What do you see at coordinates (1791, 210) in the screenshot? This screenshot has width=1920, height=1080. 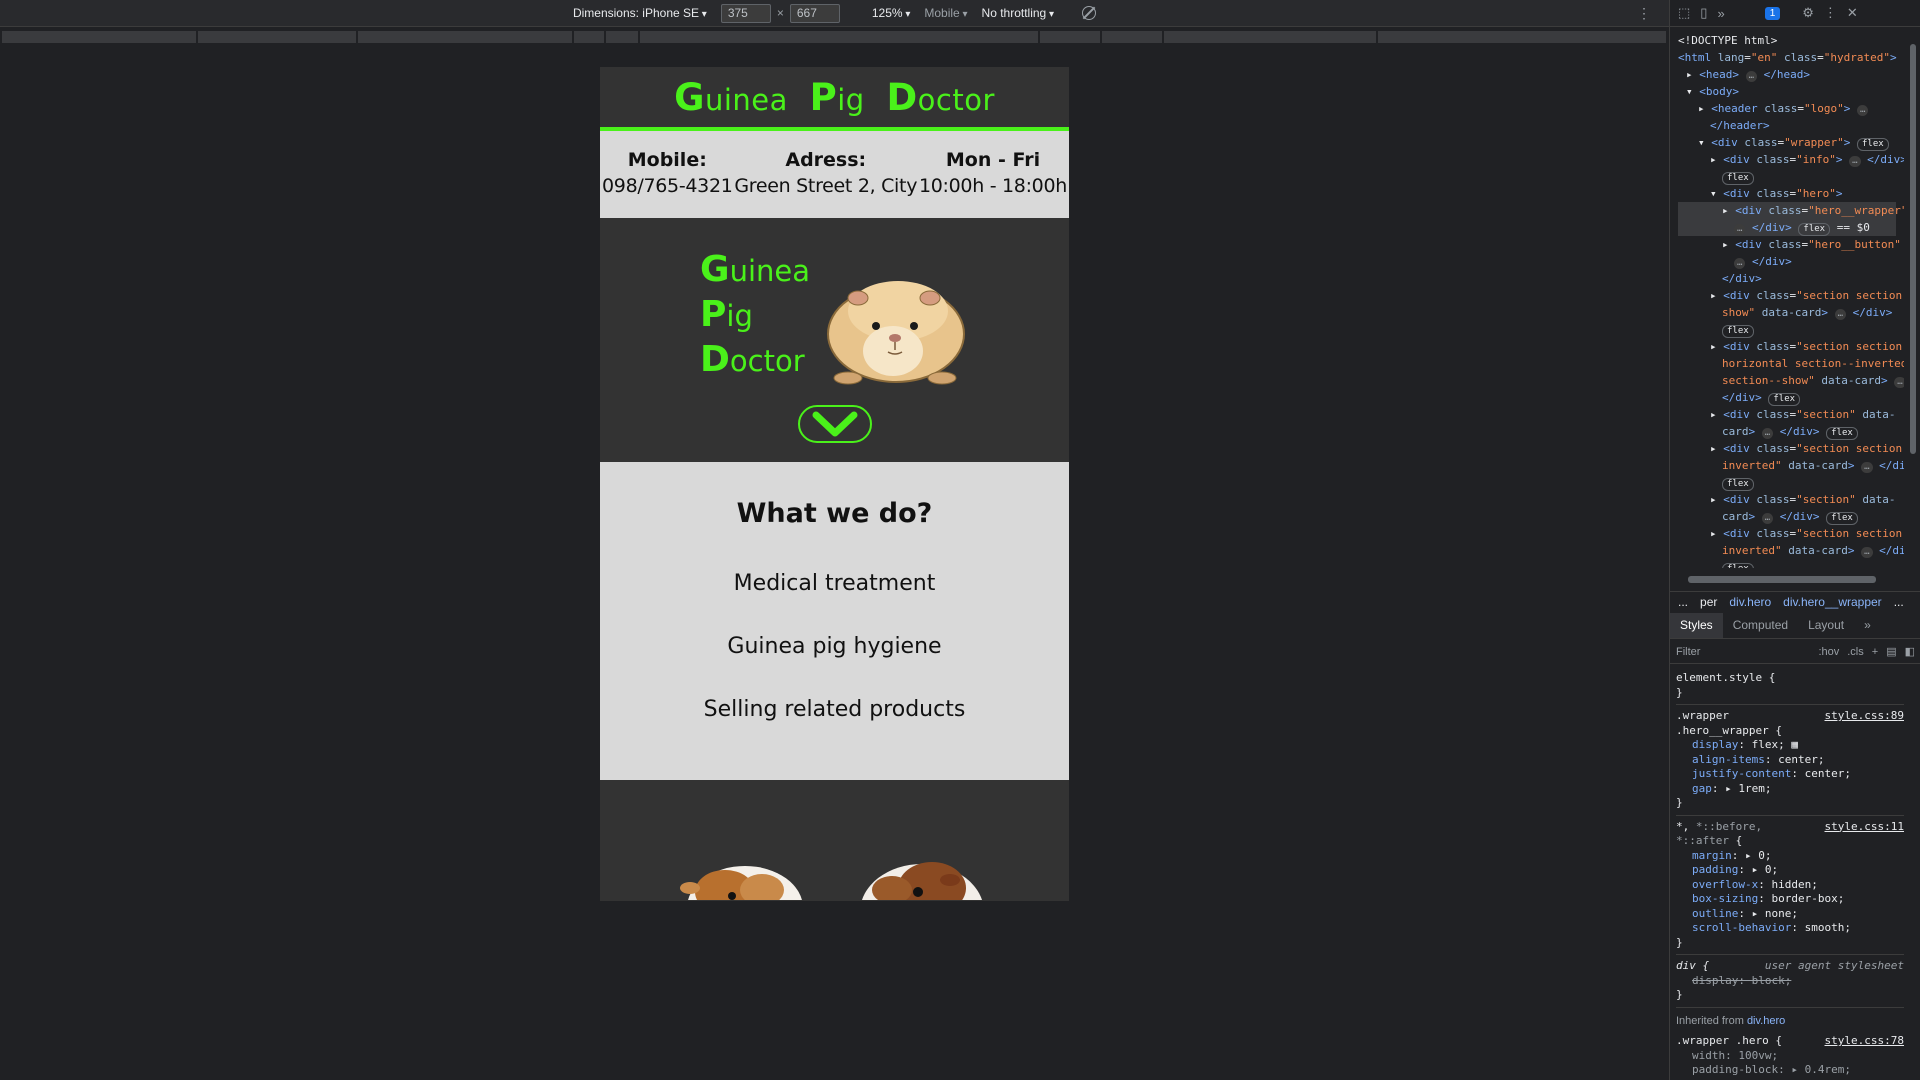 I see `dom-node-selected: ▸ <div class="hero__wrapper"` at bounding box center [1791, 210].